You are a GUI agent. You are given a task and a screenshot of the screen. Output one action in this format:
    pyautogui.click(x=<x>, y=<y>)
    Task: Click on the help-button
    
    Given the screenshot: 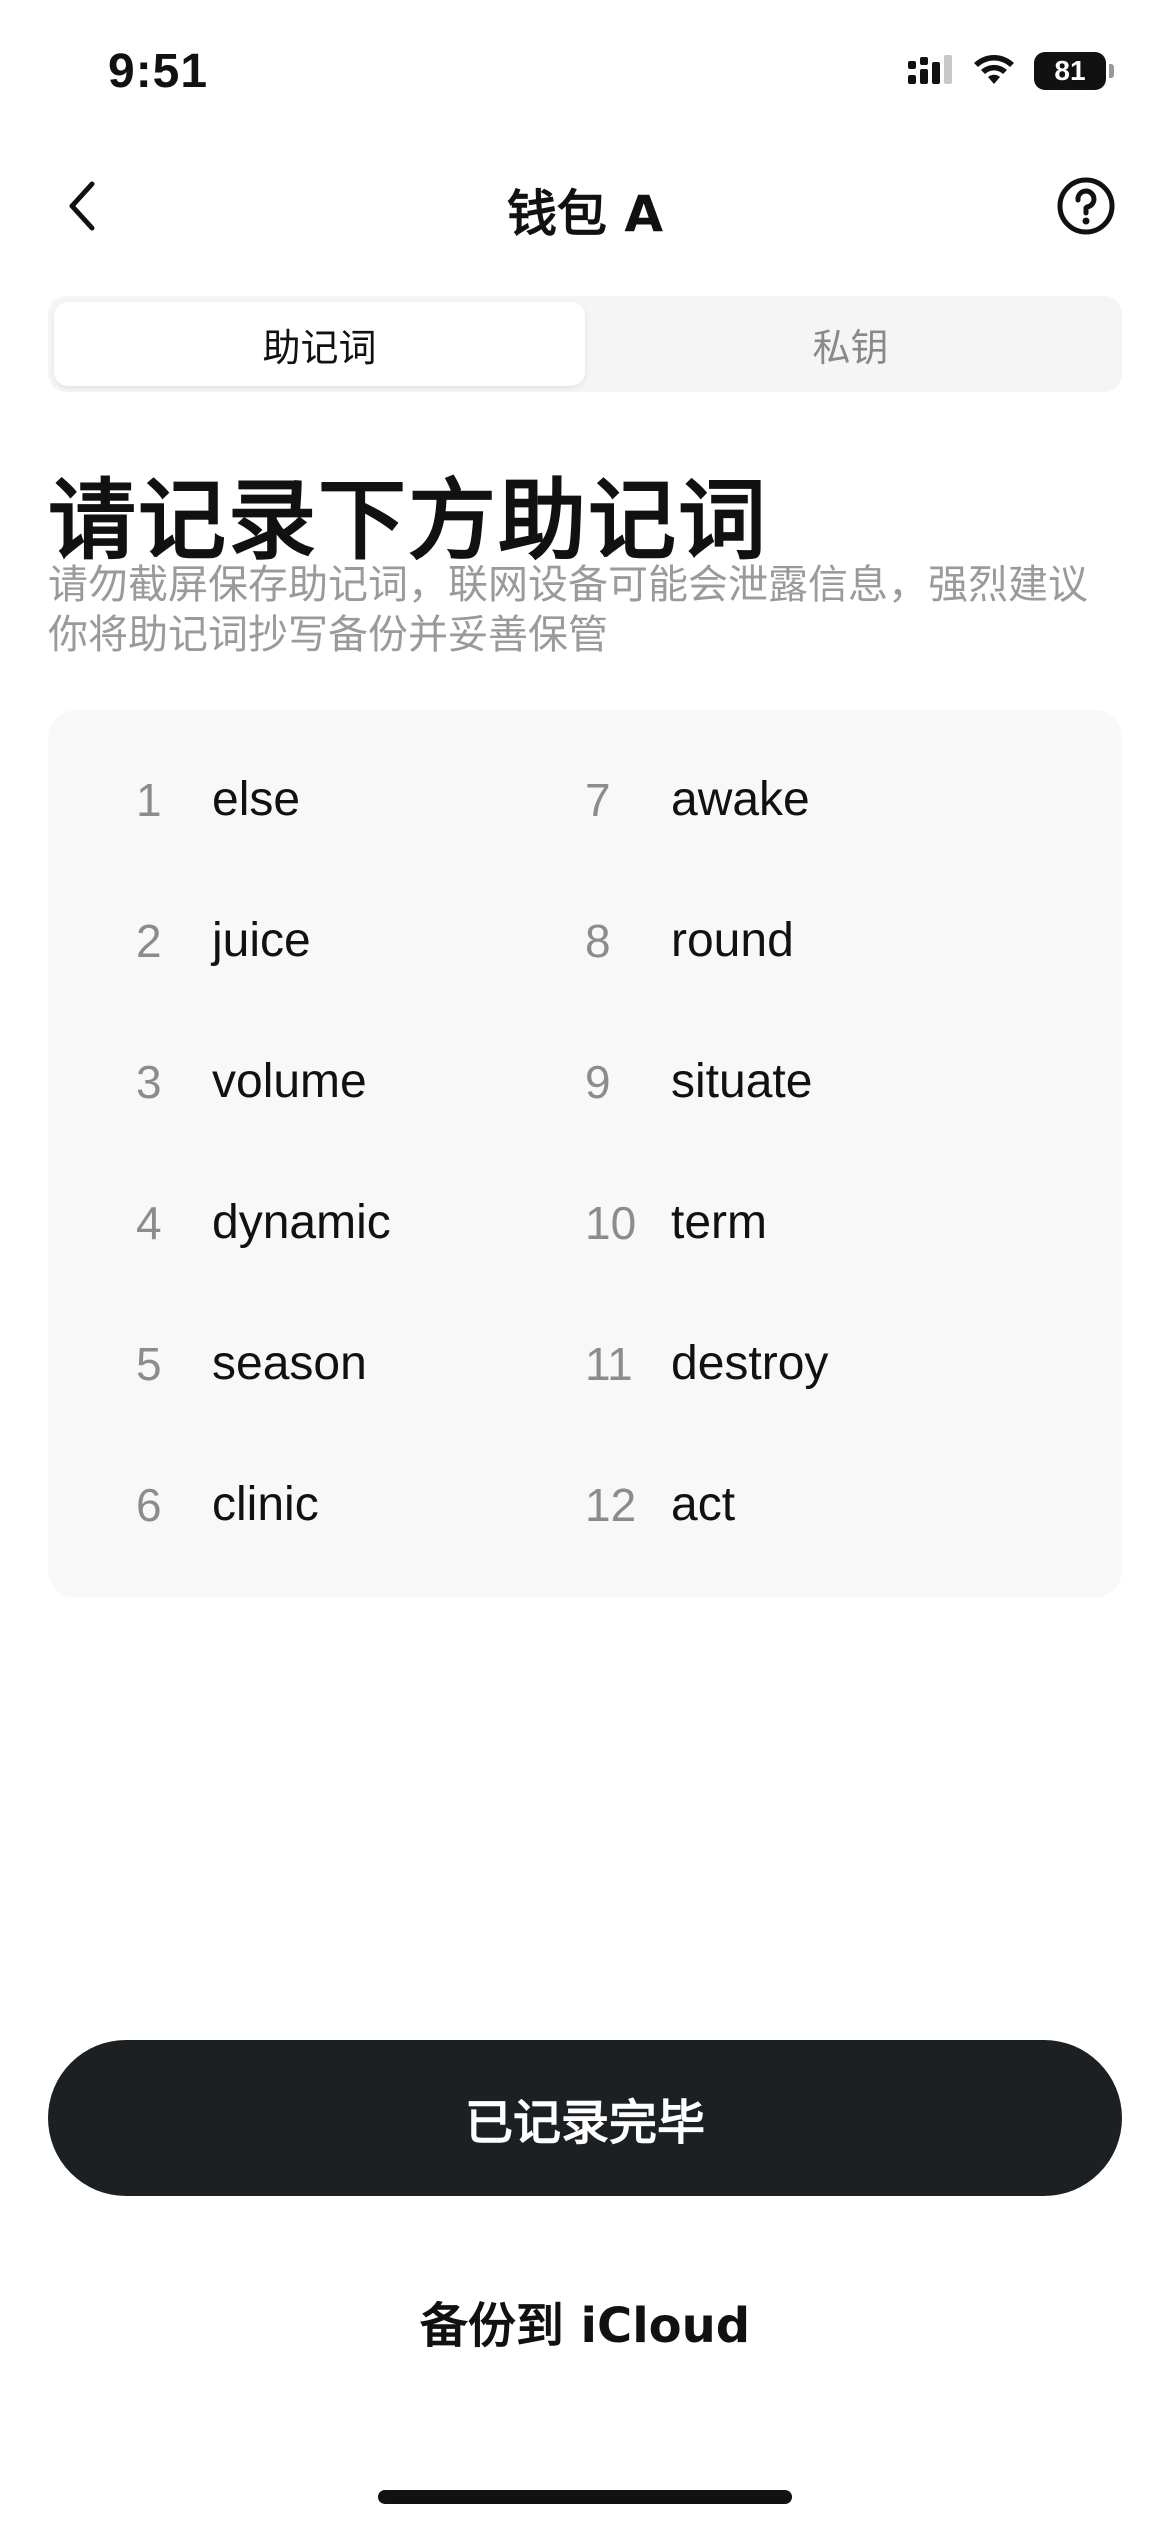 What is the action you would take?
    pyautogui.click(x=1086, y=206)
    